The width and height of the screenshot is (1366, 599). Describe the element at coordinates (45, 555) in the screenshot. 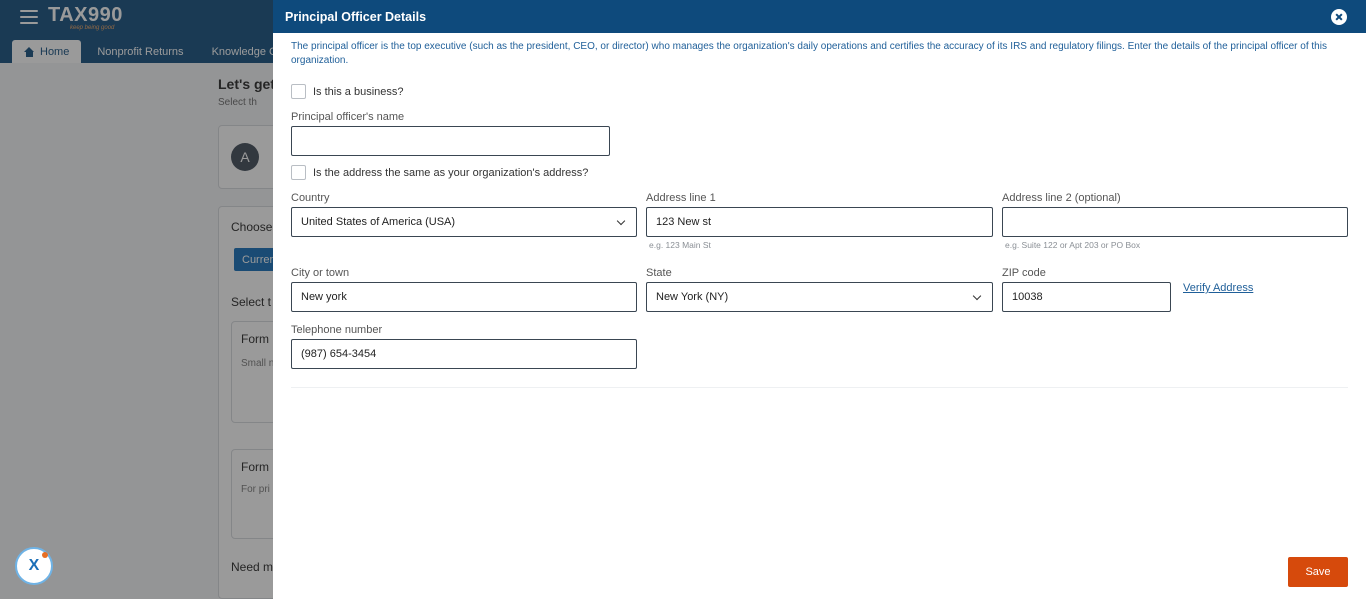

I see `notification-dot` at that location.